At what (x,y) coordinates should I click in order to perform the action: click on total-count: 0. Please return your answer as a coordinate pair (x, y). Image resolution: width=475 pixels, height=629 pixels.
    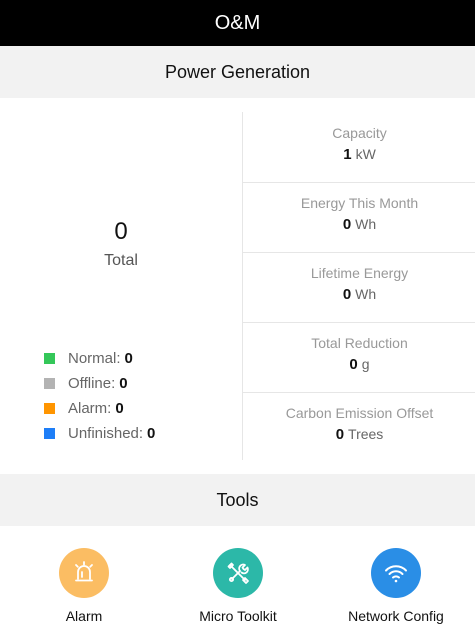
    Looking at the image, I should click on (121, 231).